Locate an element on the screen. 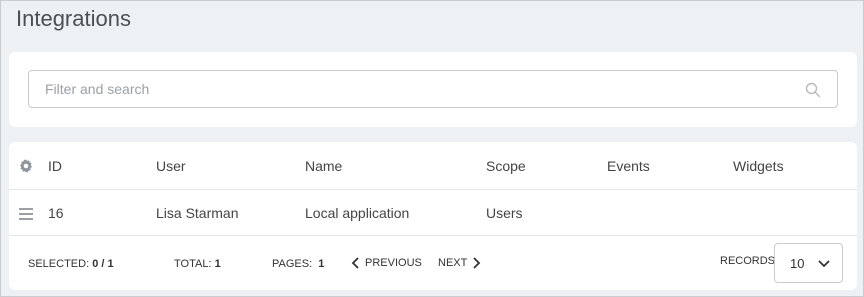  cell-scope: Users is located at coordinates (504, 213).